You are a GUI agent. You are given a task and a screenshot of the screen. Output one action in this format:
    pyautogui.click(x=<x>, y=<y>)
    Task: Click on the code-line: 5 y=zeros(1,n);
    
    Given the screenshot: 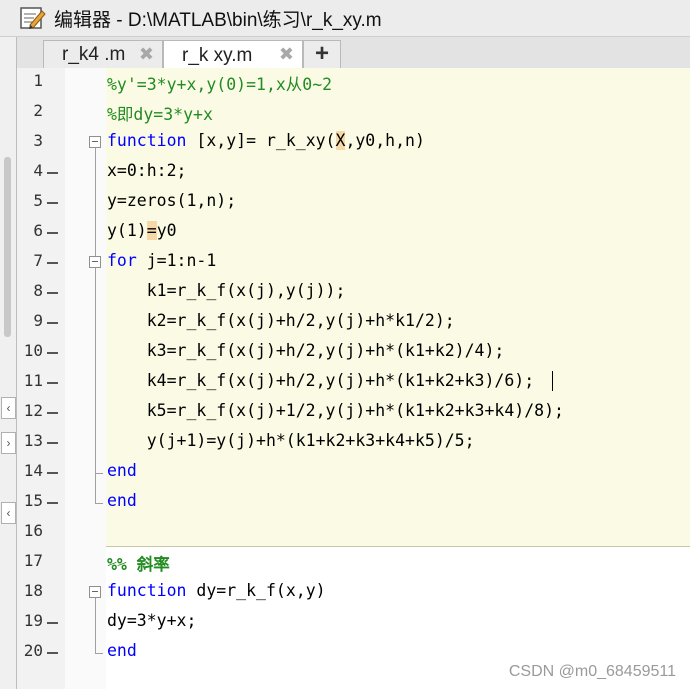 What is the action you would take?
    pyautogui.click(x=353, y=203)
    